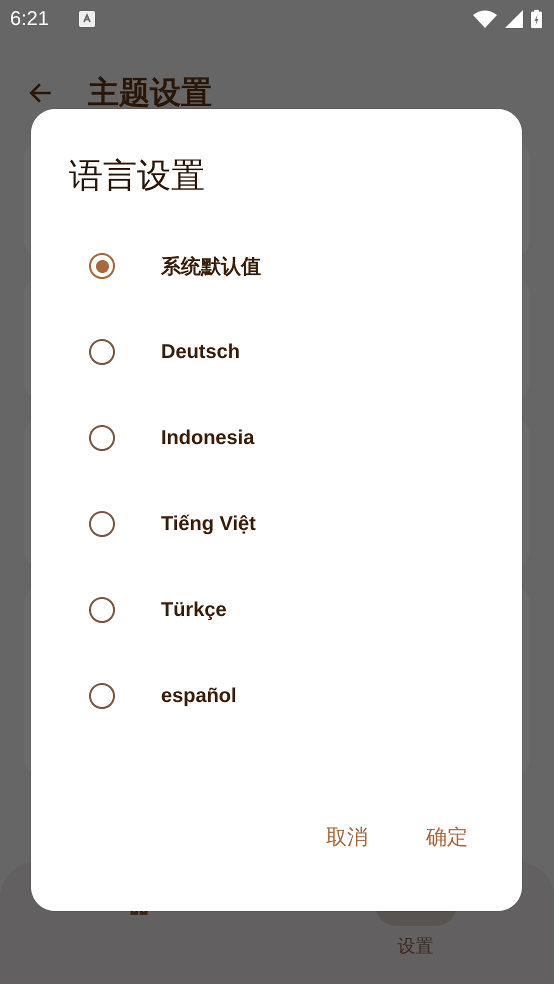  What do you see at coordinates (347, 837) in the screenshot?
I see `dialog-button: 取消` at bounding box center [347, 837].